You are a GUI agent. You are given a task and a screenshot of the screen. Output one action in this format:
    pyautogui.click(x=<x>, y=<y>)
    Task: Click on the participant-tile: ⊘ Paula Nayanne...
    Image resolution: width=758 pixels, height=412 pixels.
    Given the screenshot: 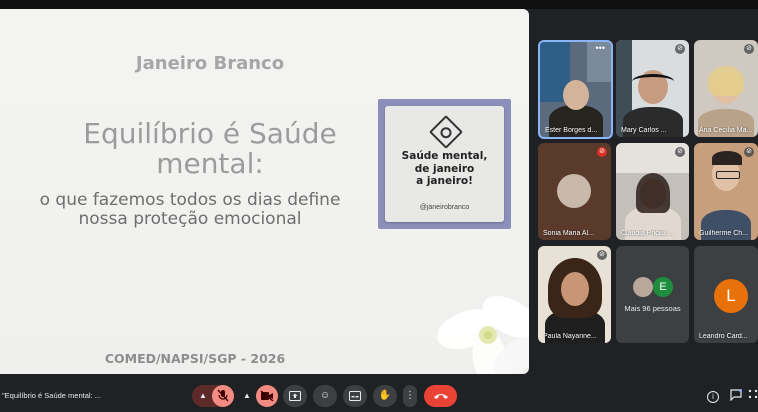 What is the action you would take?
    pyautogui.click(x=574, y=294)
    